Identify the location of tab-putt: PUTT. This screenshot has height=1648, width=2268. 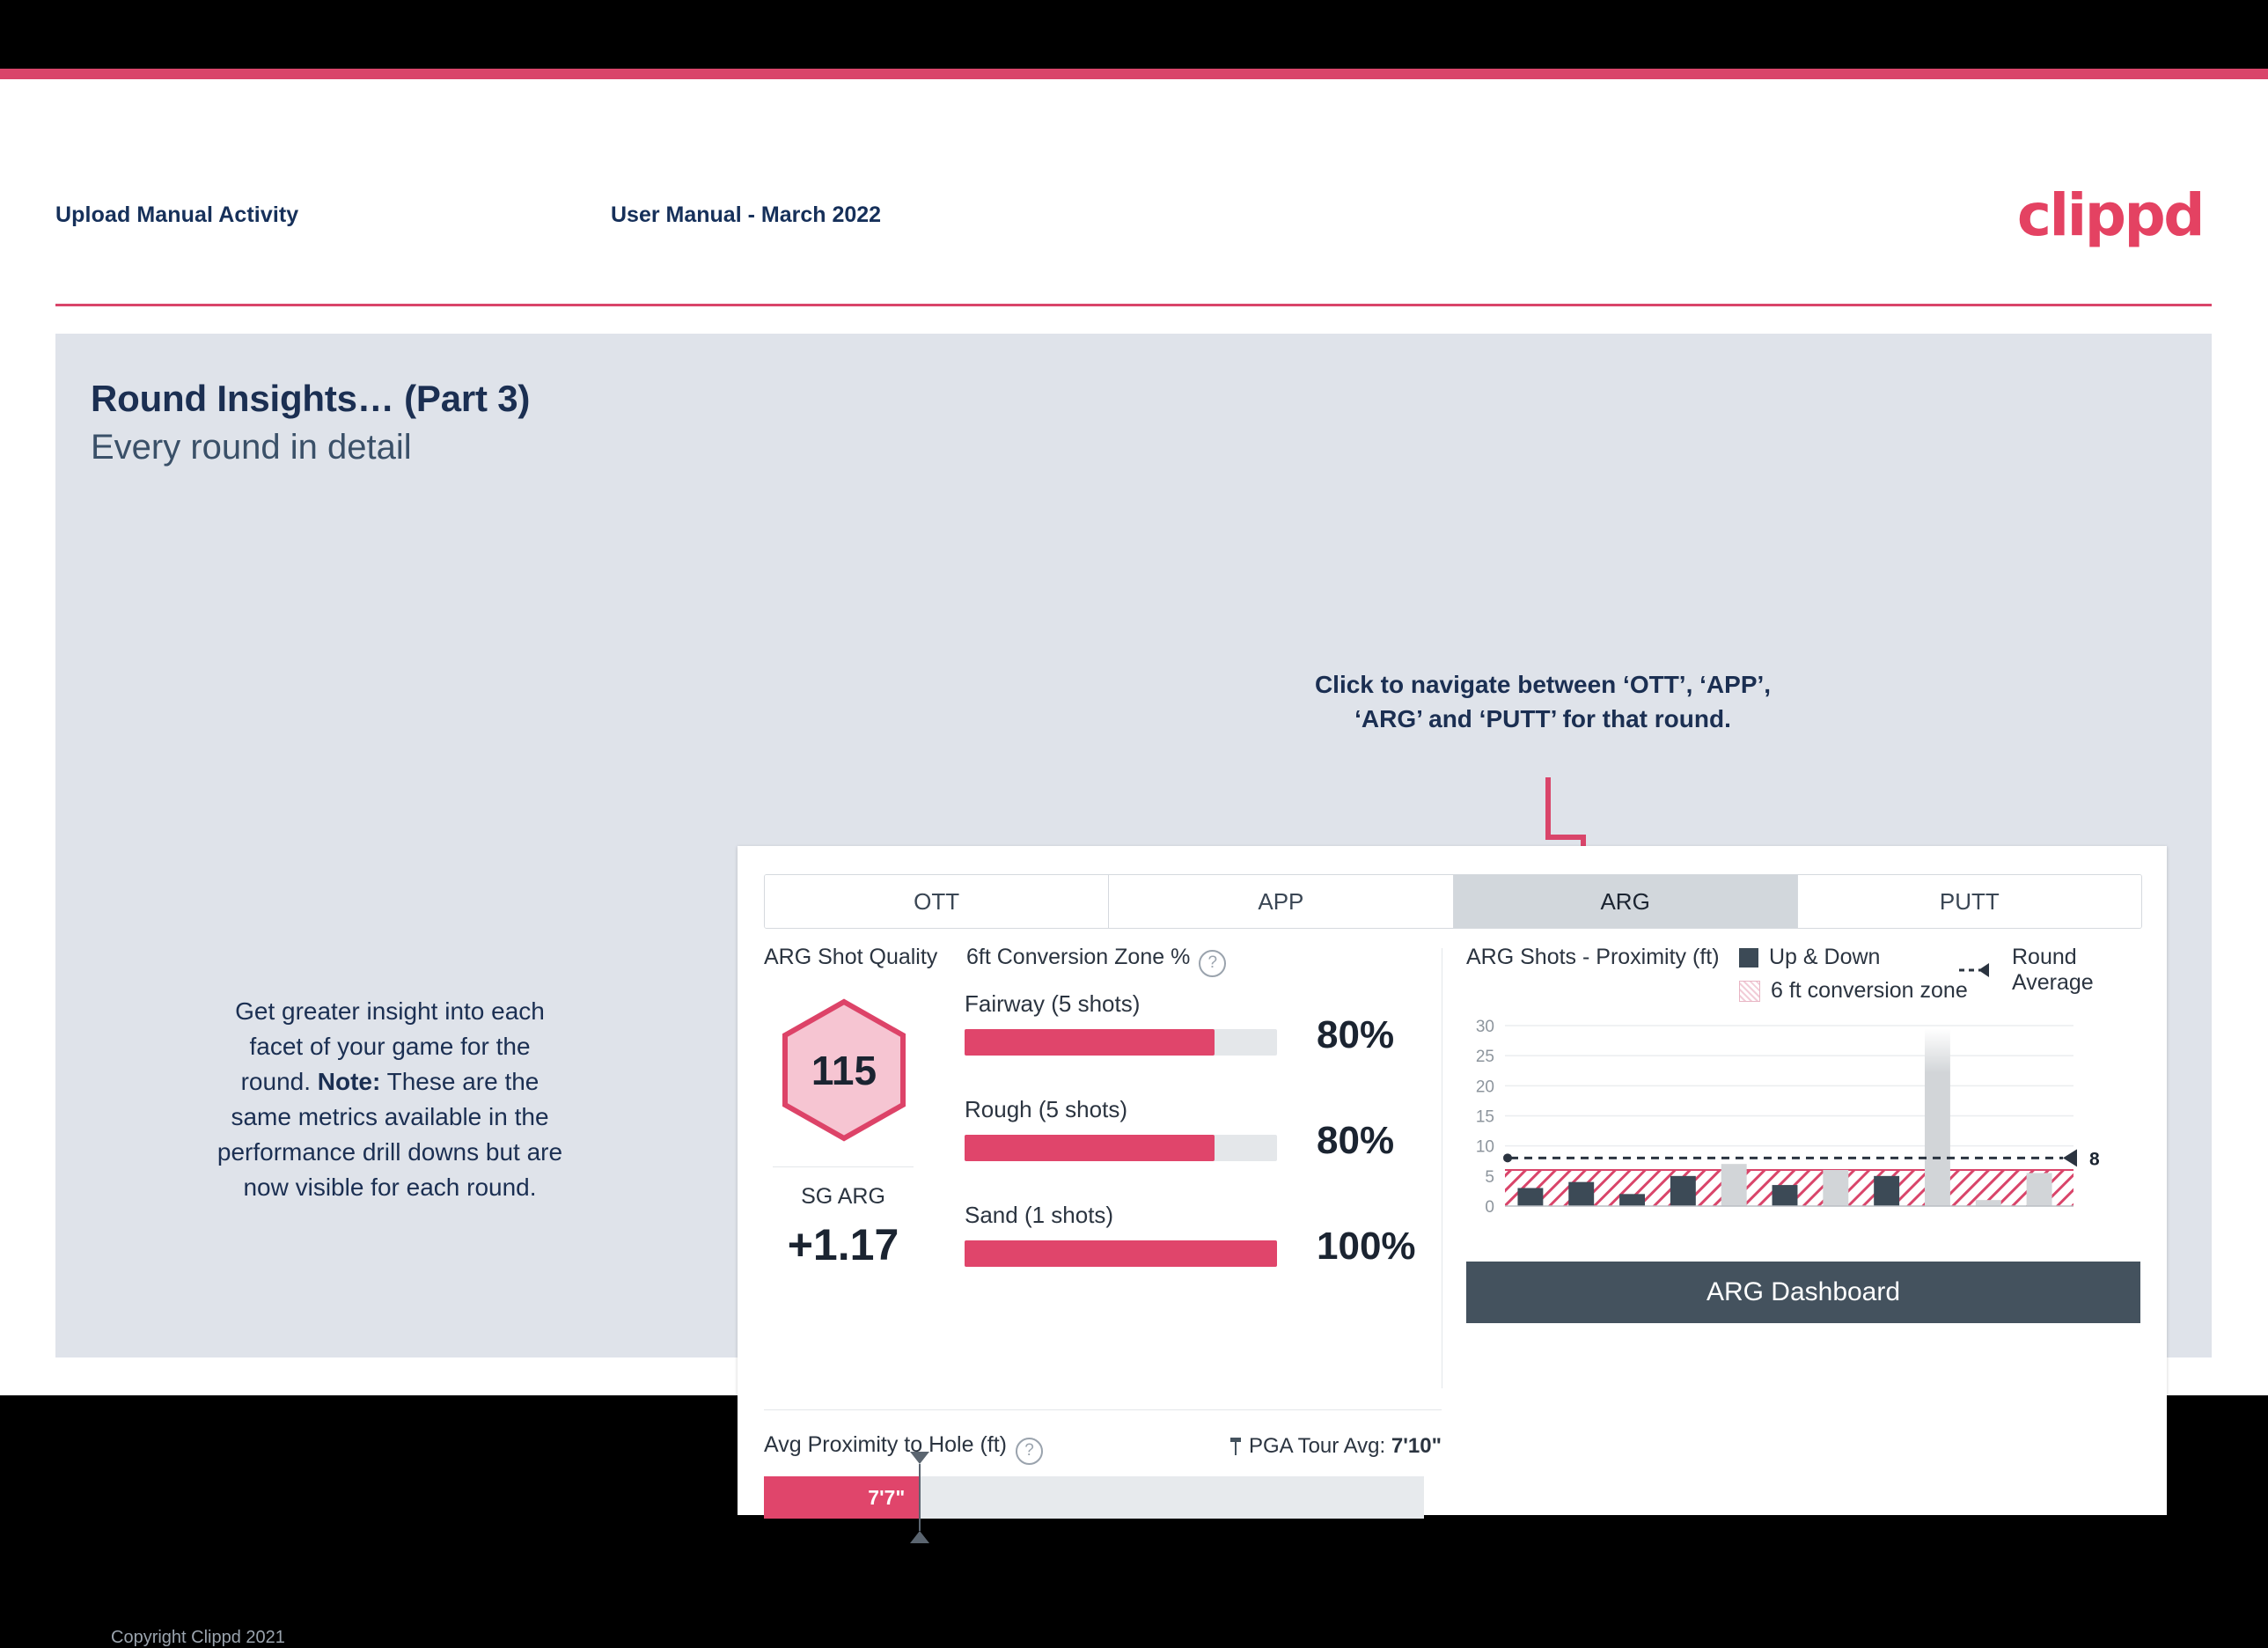
(1969, 901).